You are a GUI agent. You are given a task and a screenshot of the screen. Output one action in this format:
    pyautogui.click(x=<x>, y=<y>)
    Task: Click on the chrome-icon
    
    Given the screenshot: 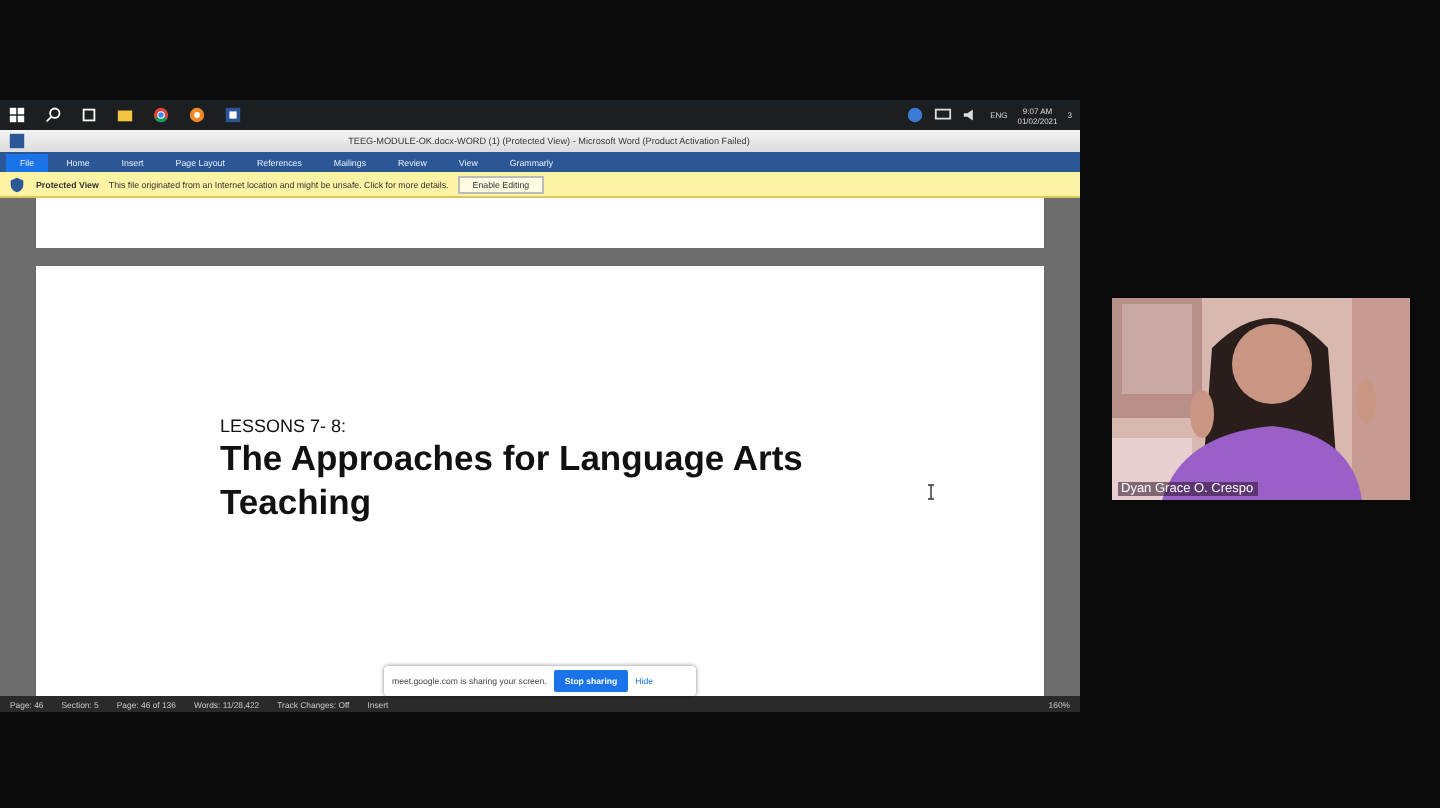 What is the action you would take?
    pyautogui.click(x=161, y=115)
    